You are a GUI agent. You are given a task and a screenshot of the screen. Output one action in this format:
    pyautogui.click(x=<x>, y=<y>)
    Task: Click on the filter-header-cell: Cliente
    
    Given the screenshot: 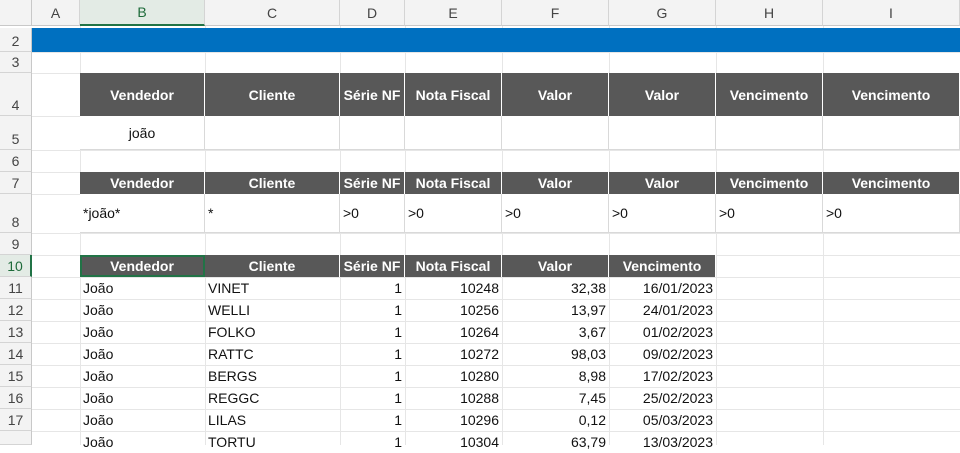 What is the action you would take?
    pyautogui.click(x=272, y=183)
    